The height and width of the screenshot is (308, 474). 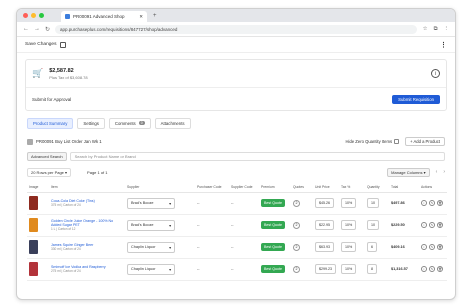 What do you see at coordinates (25, 15) in the screenshot?
I see `close-window-dot` at bounding box center [25, 15].